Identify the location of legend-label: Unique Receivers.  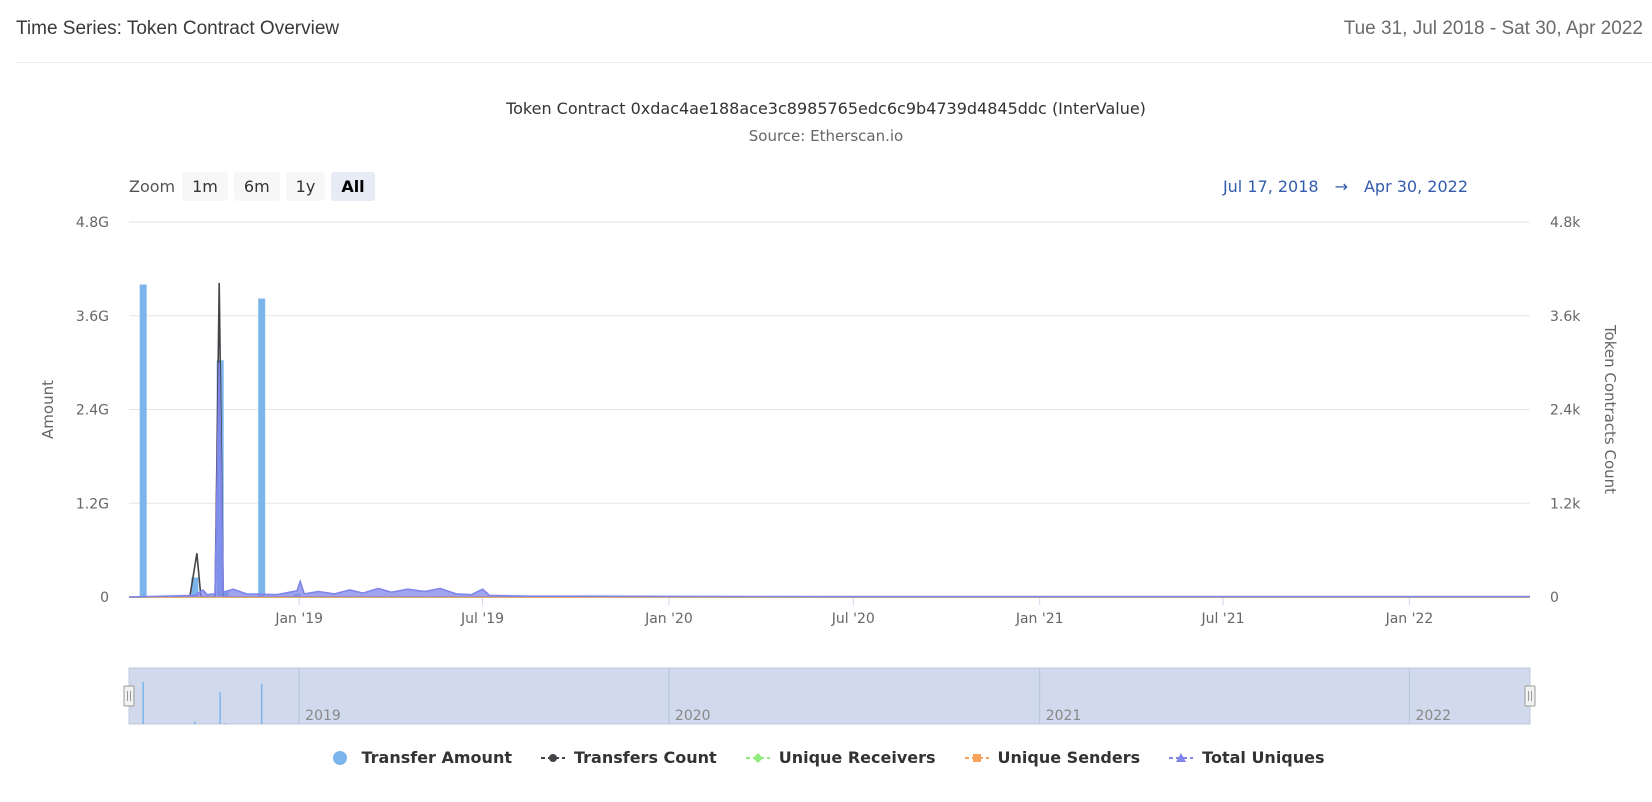
(857, 757).